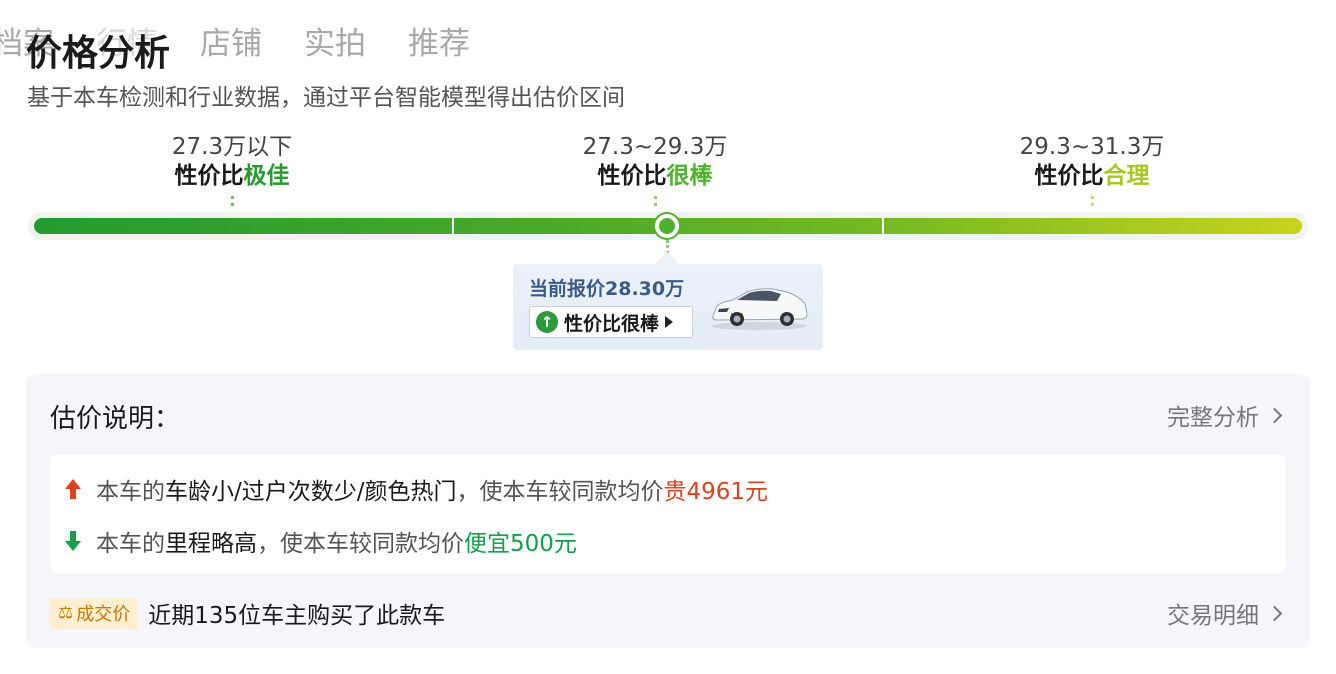  Describe the element at coordinates (297, 616) in the screenshot. I see `deal-text: 近期135位车主购买了此款车` at that location.